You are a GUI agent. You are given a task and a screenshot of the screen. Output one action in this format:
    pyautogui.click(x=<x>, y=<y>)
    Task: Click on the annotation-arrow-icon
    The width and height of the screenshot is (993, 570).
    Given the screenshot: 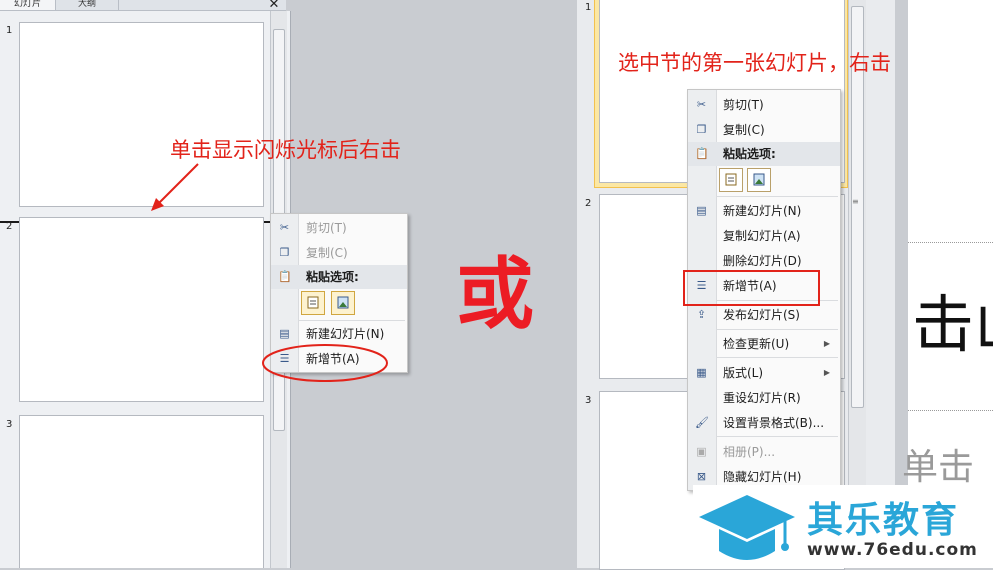 What is the action you would take?
    pyautogui.click(x=175, y=187)
    